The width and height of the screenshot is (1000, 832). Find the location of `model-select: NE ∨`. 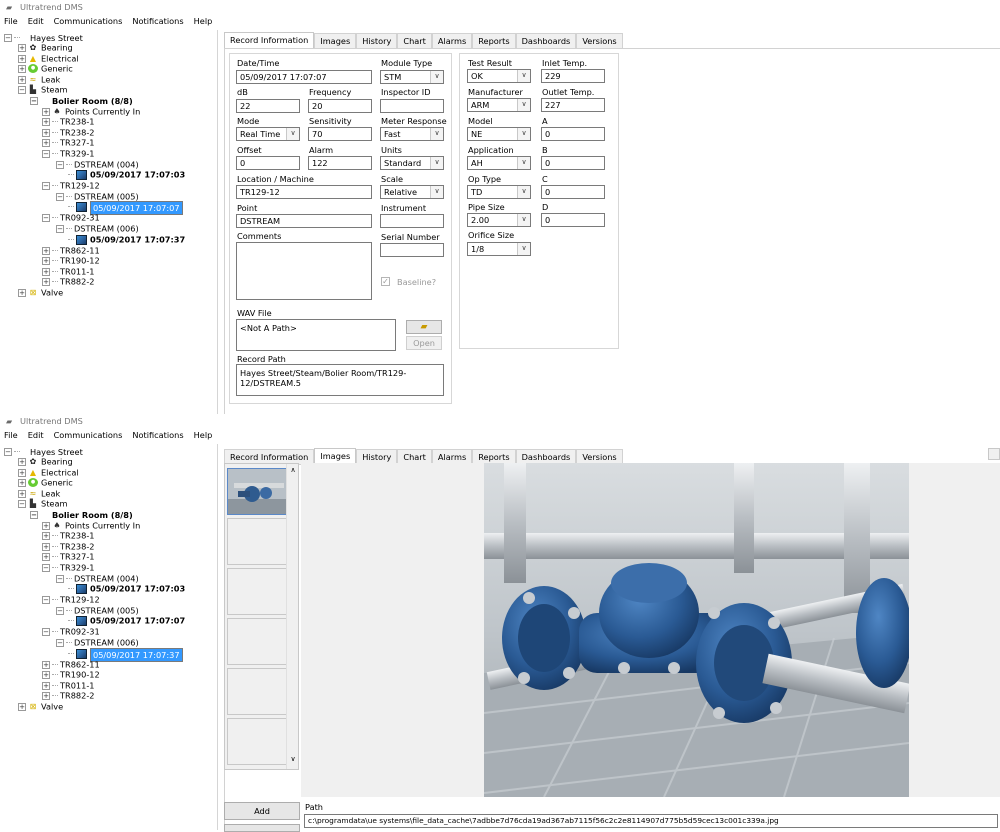

model-select: NE ∨ is located at coordinates (499, 134).